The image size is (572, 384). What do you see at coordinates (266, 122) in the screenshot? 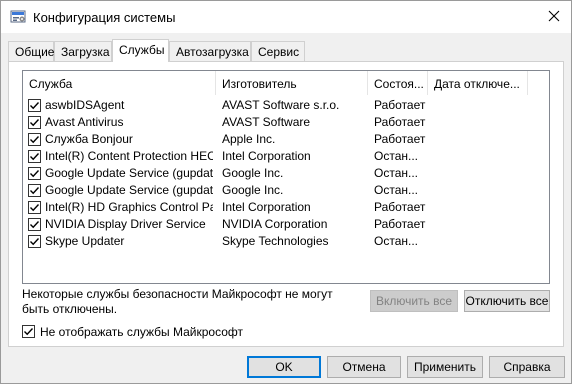
I see `service-manufacturer: AVAST Software` at bounding box center [266, 122].